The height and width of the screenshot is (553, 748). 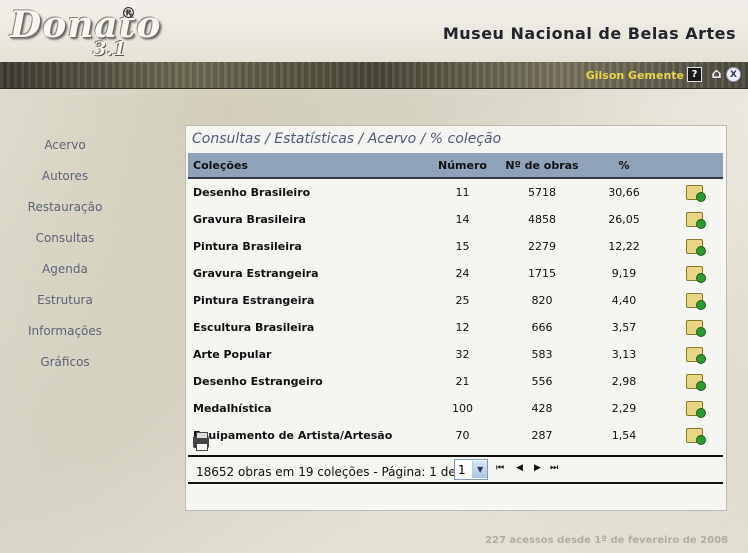 What do you see at coordinates (249, 219) in the screenshot?
I see `cell-collection-name: Gravura Brasileira` at bounding box center [249, 219].